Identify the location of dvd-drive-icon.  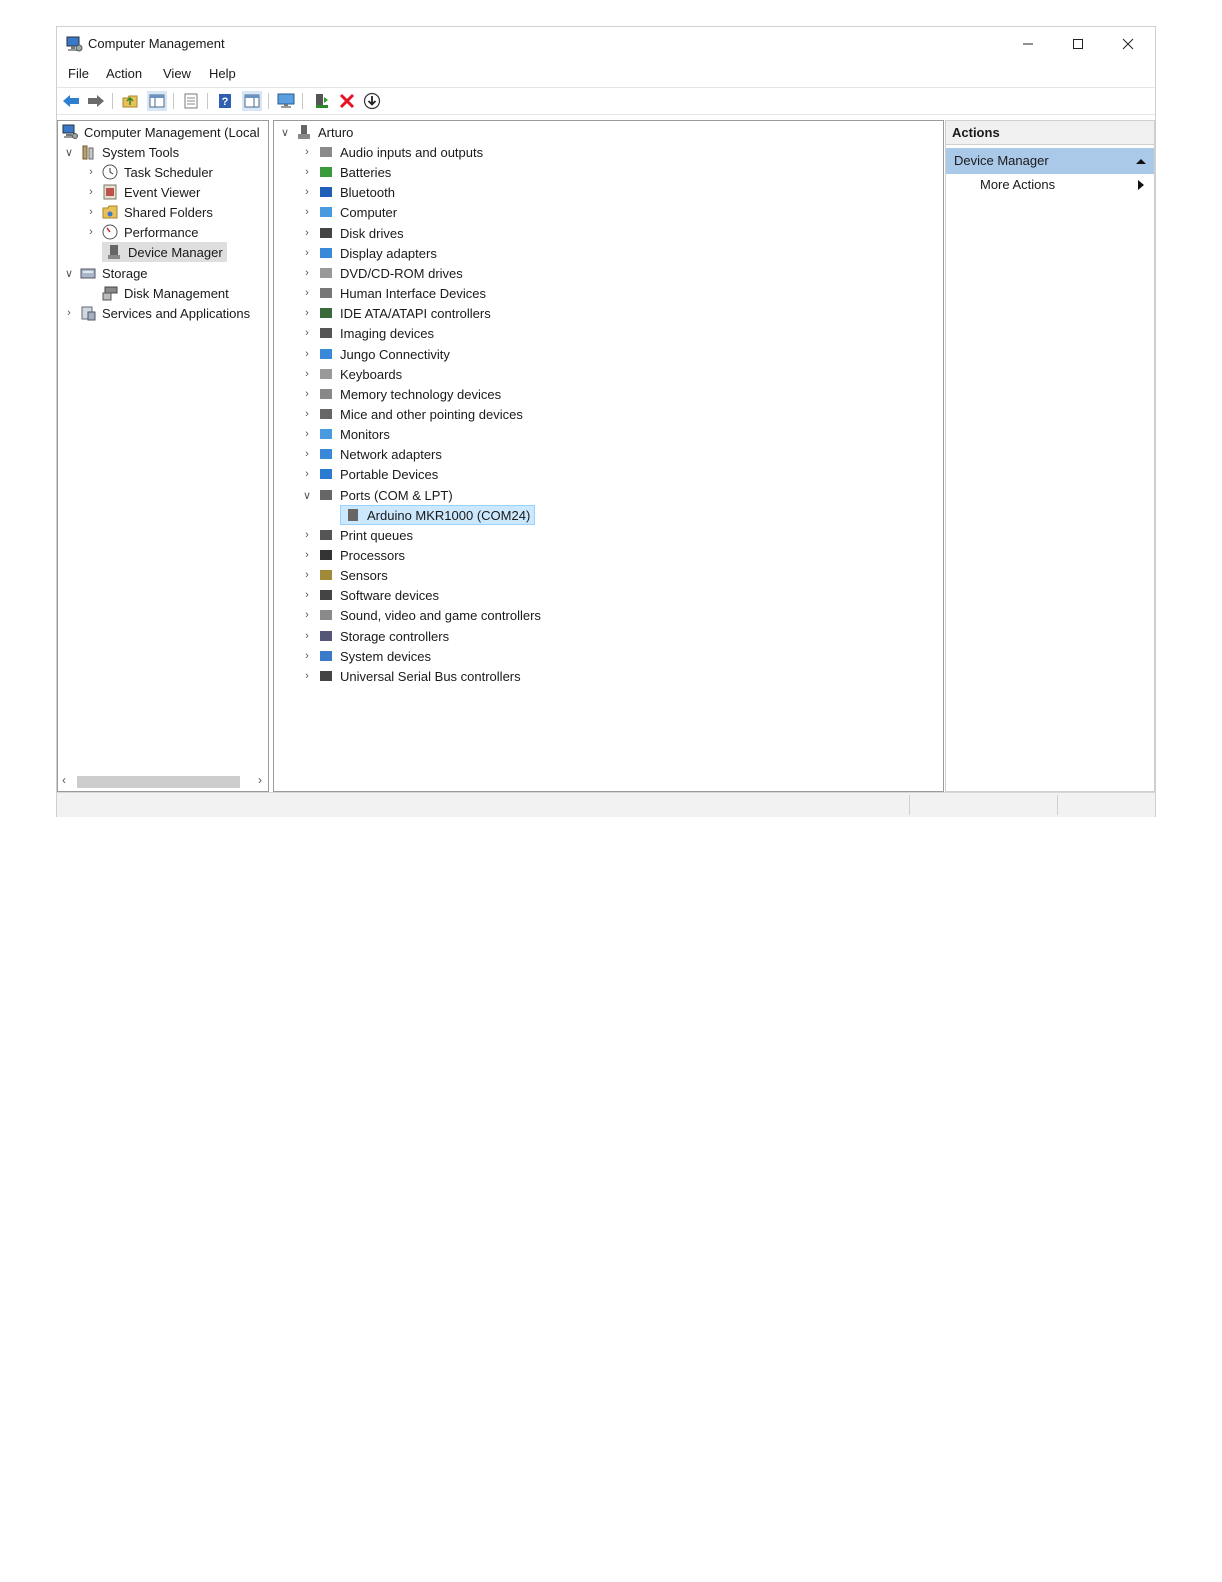
(326, 273).